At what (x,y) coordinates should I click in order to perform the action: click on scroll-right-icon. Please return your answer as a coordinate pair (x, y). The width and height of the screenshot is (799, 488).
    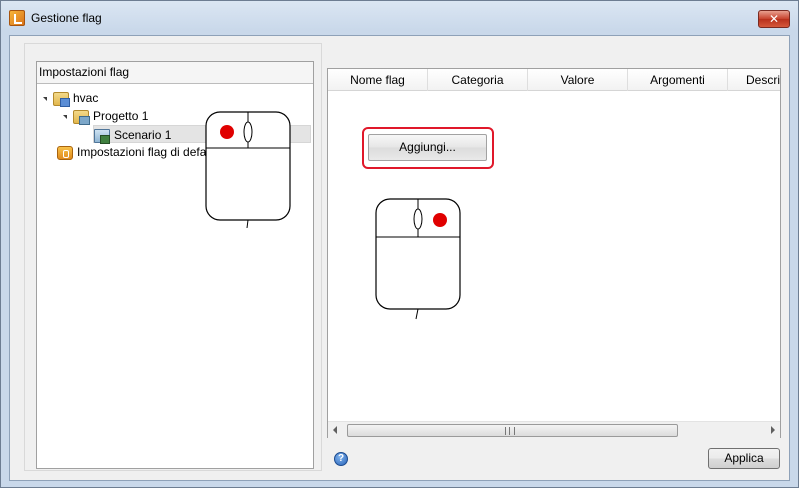
    Looking at the image, I should click on (773, 430).